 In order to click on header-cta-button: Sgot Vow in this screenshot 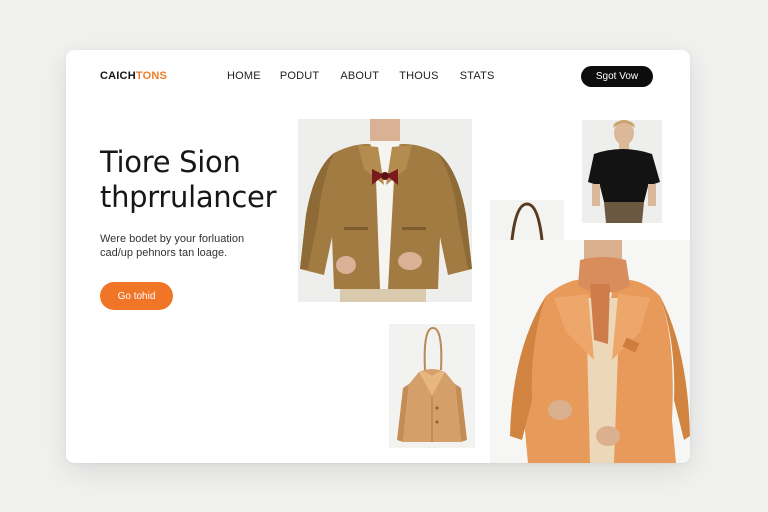, I will do `click(617, 76)`.